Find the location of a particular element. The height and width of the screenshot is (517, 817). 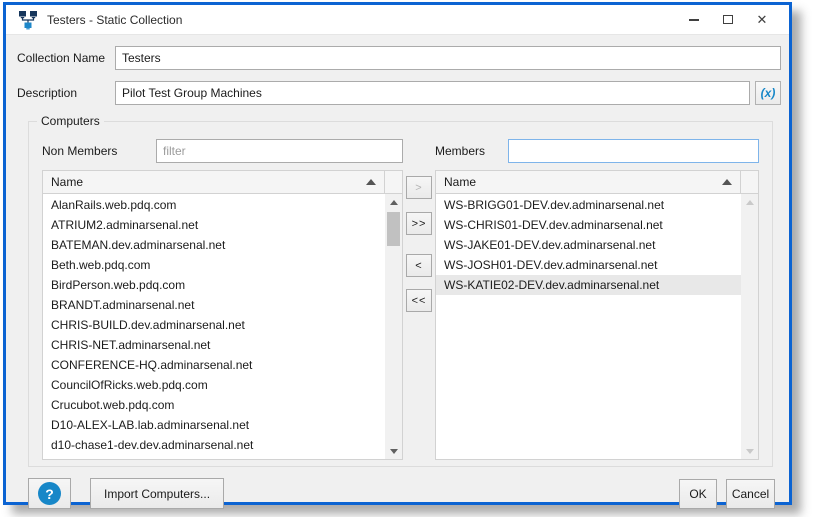

help-icon: ? is located at coordinates (49, 493).